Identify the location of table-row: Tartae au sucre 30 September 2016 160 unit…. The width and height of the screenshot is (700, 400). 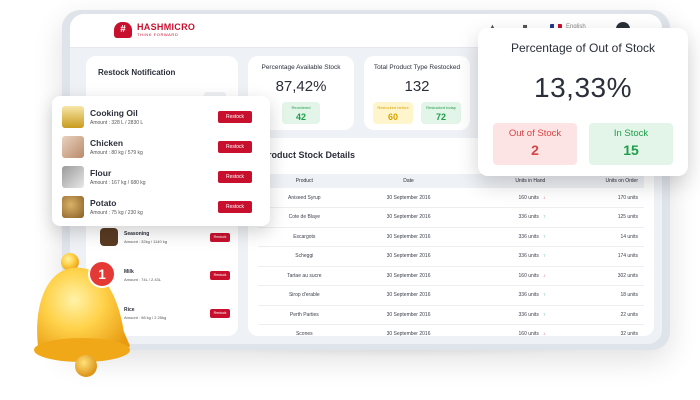
(451, 276).